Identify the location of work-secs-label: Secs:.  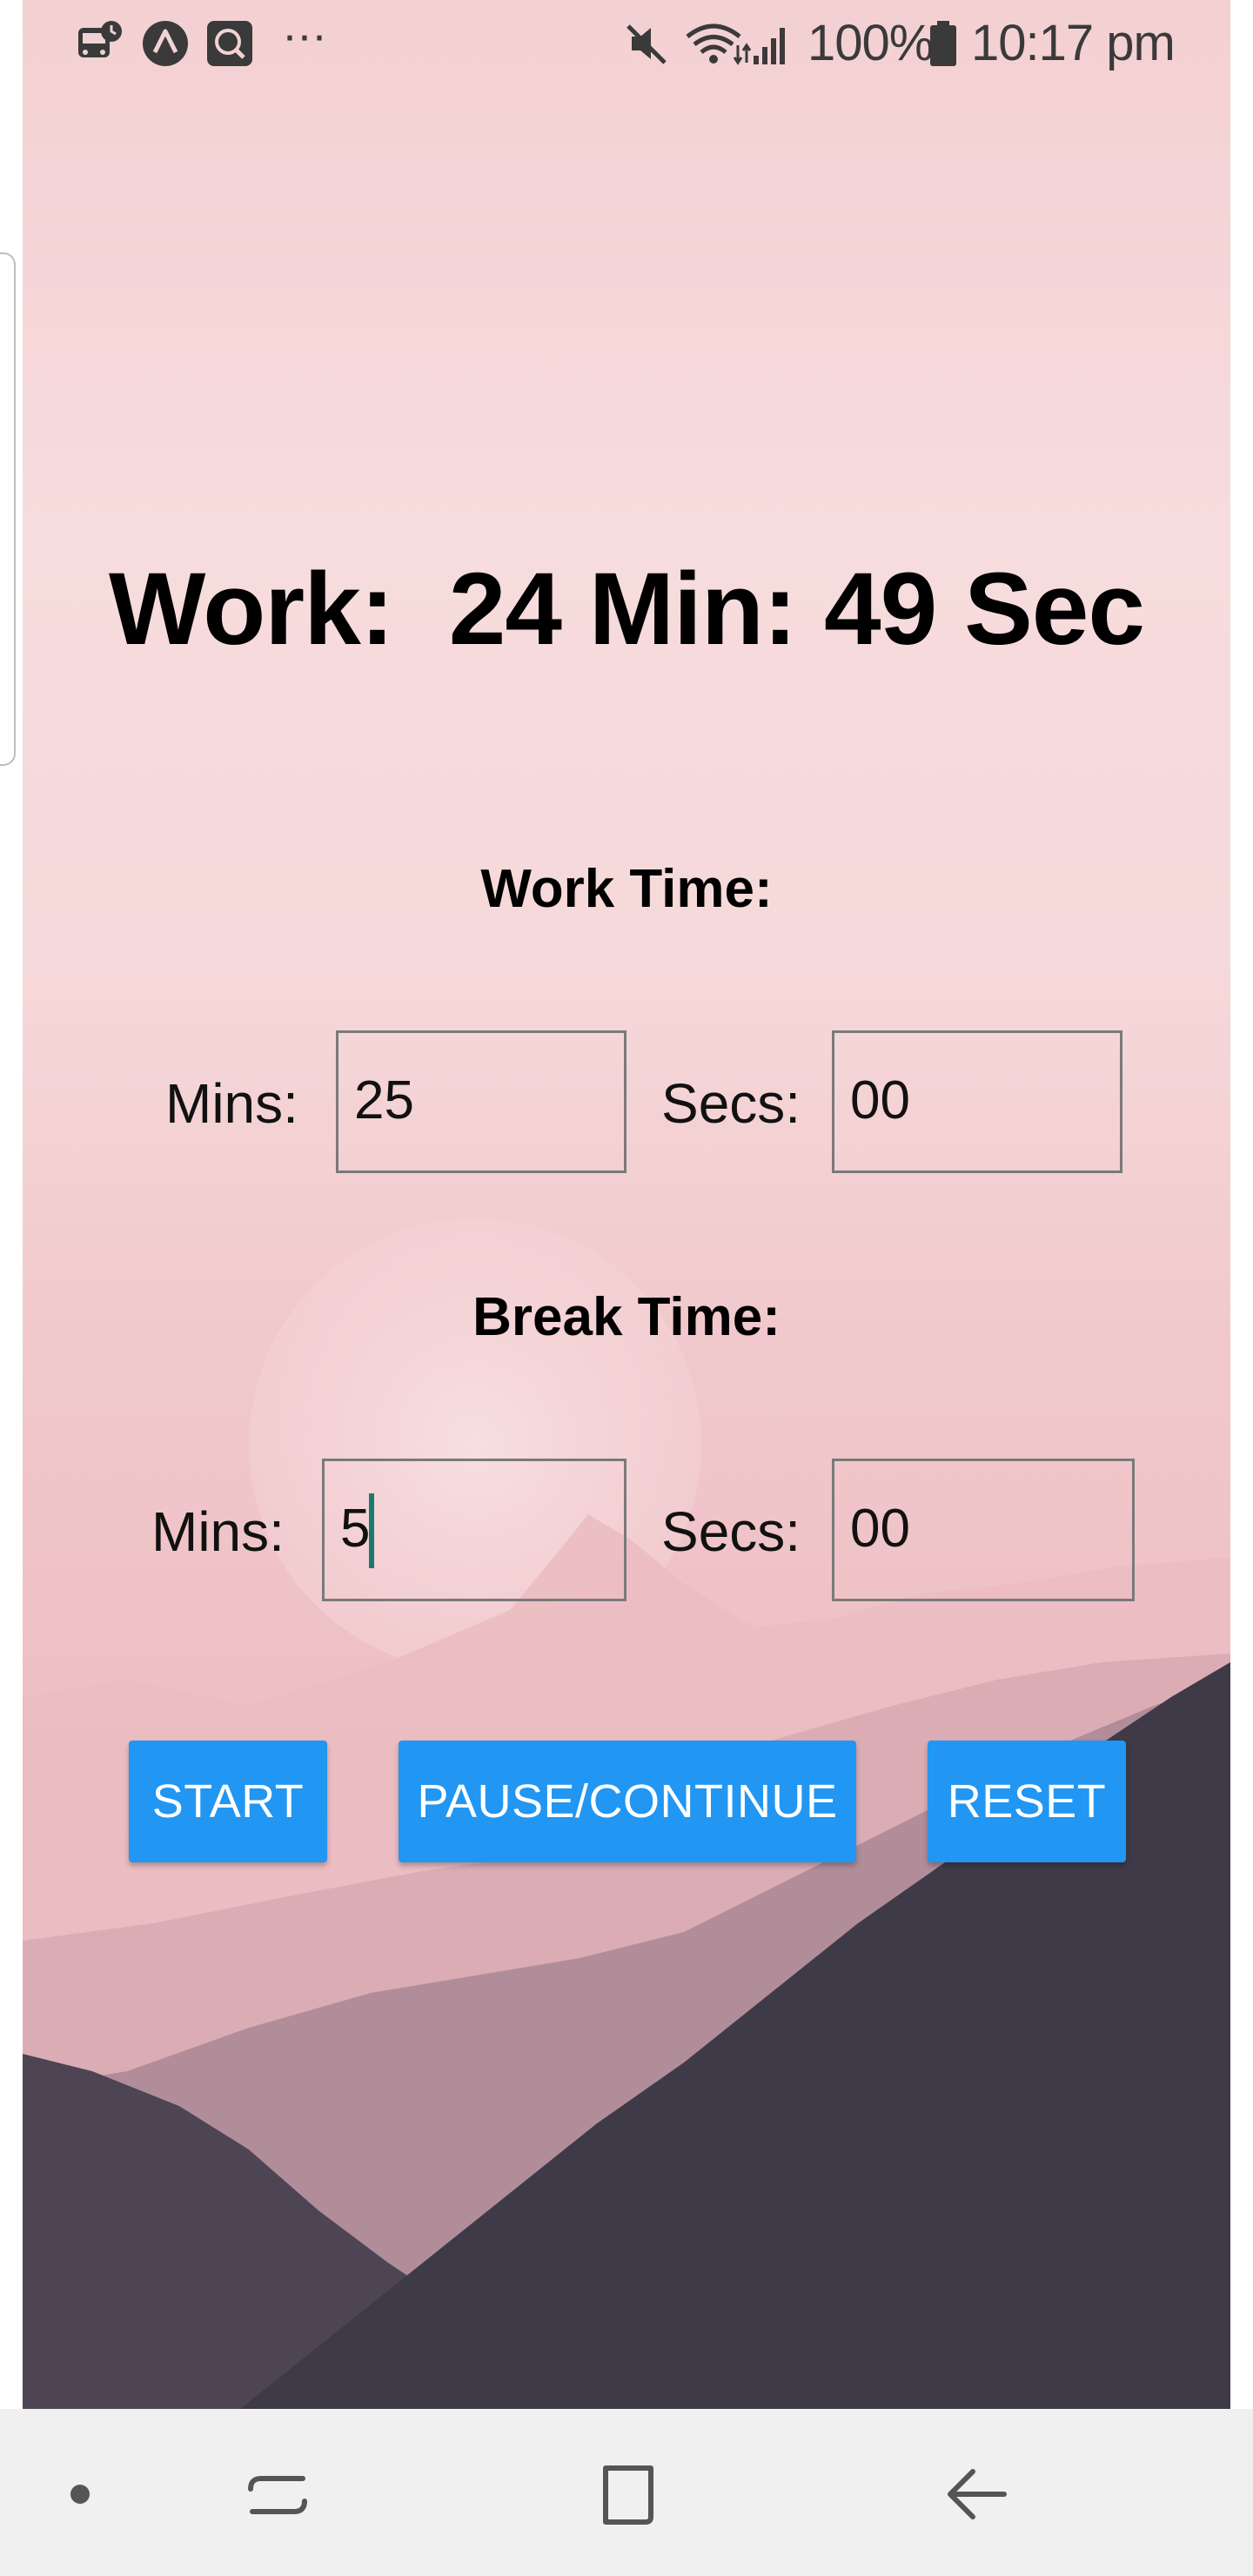
(731, 1103).